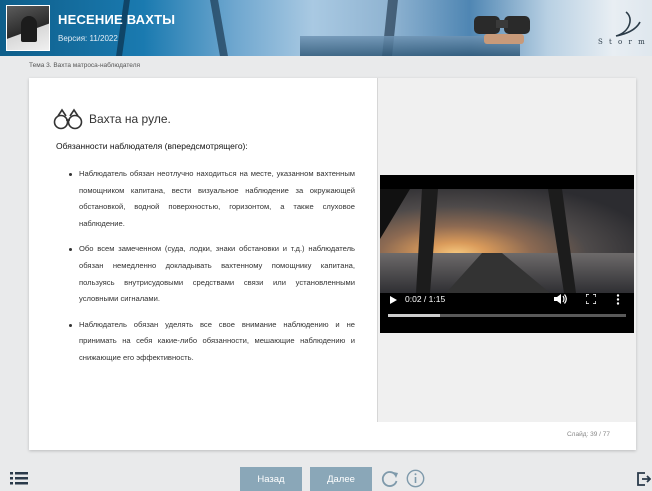  Describe the element at coordinates (271, 479) in the screenshot. I see `back-button: Назад` at that location.